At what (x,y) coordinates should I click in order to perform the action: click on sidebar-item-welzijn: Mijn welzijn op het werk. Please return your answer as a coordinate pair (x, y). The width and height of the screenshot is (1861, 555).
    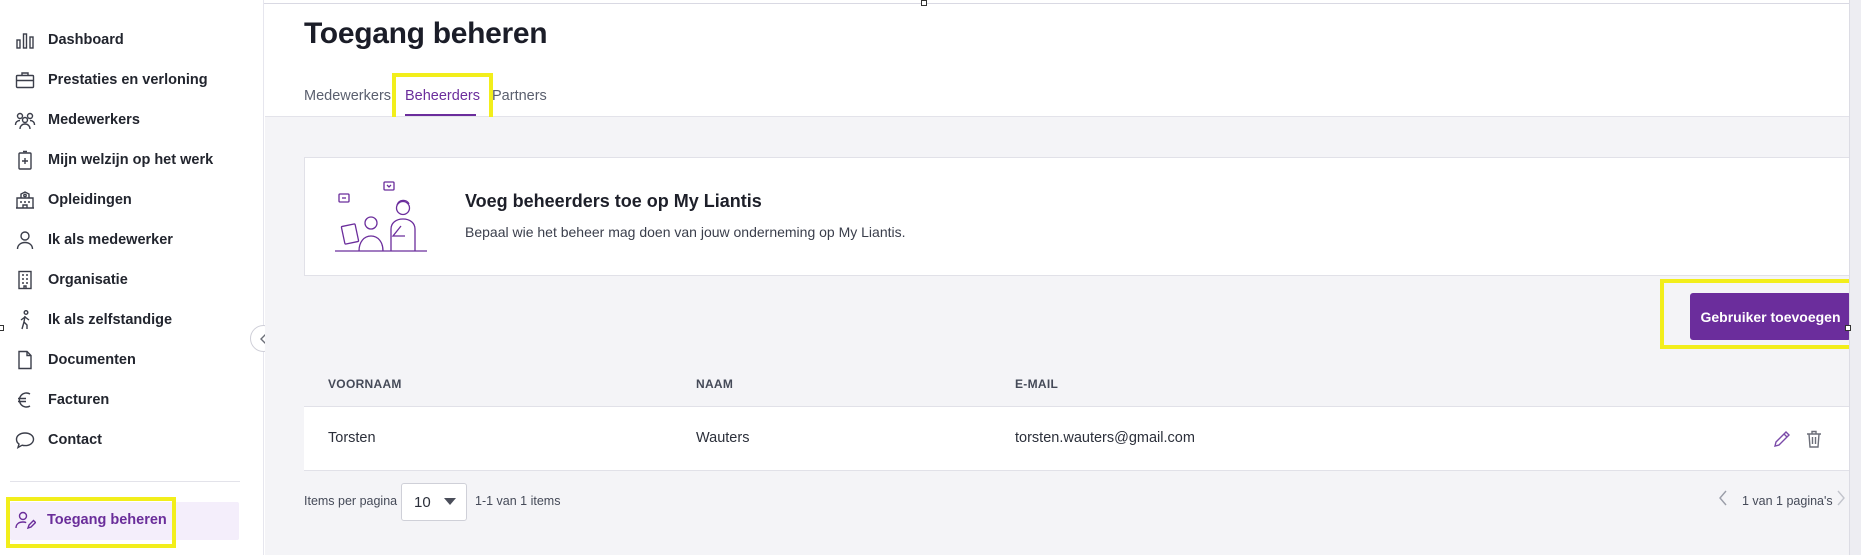
    Looking at the image, I should click on (113, 160).